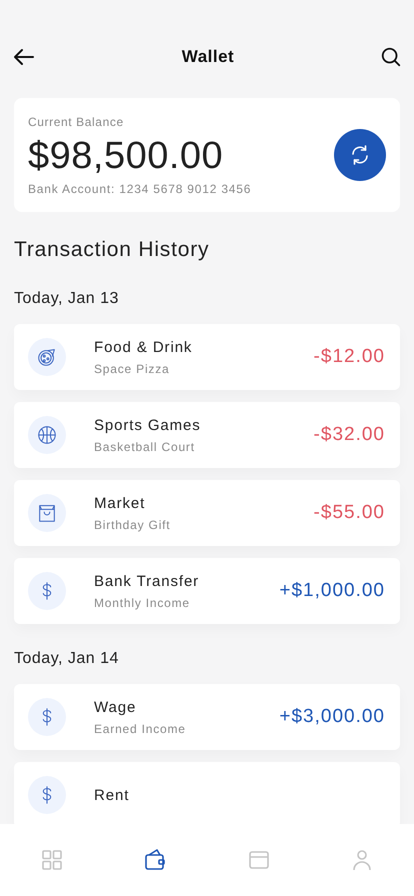  I want to click on transaction-title: Bank Transfer, so click(147, 581).